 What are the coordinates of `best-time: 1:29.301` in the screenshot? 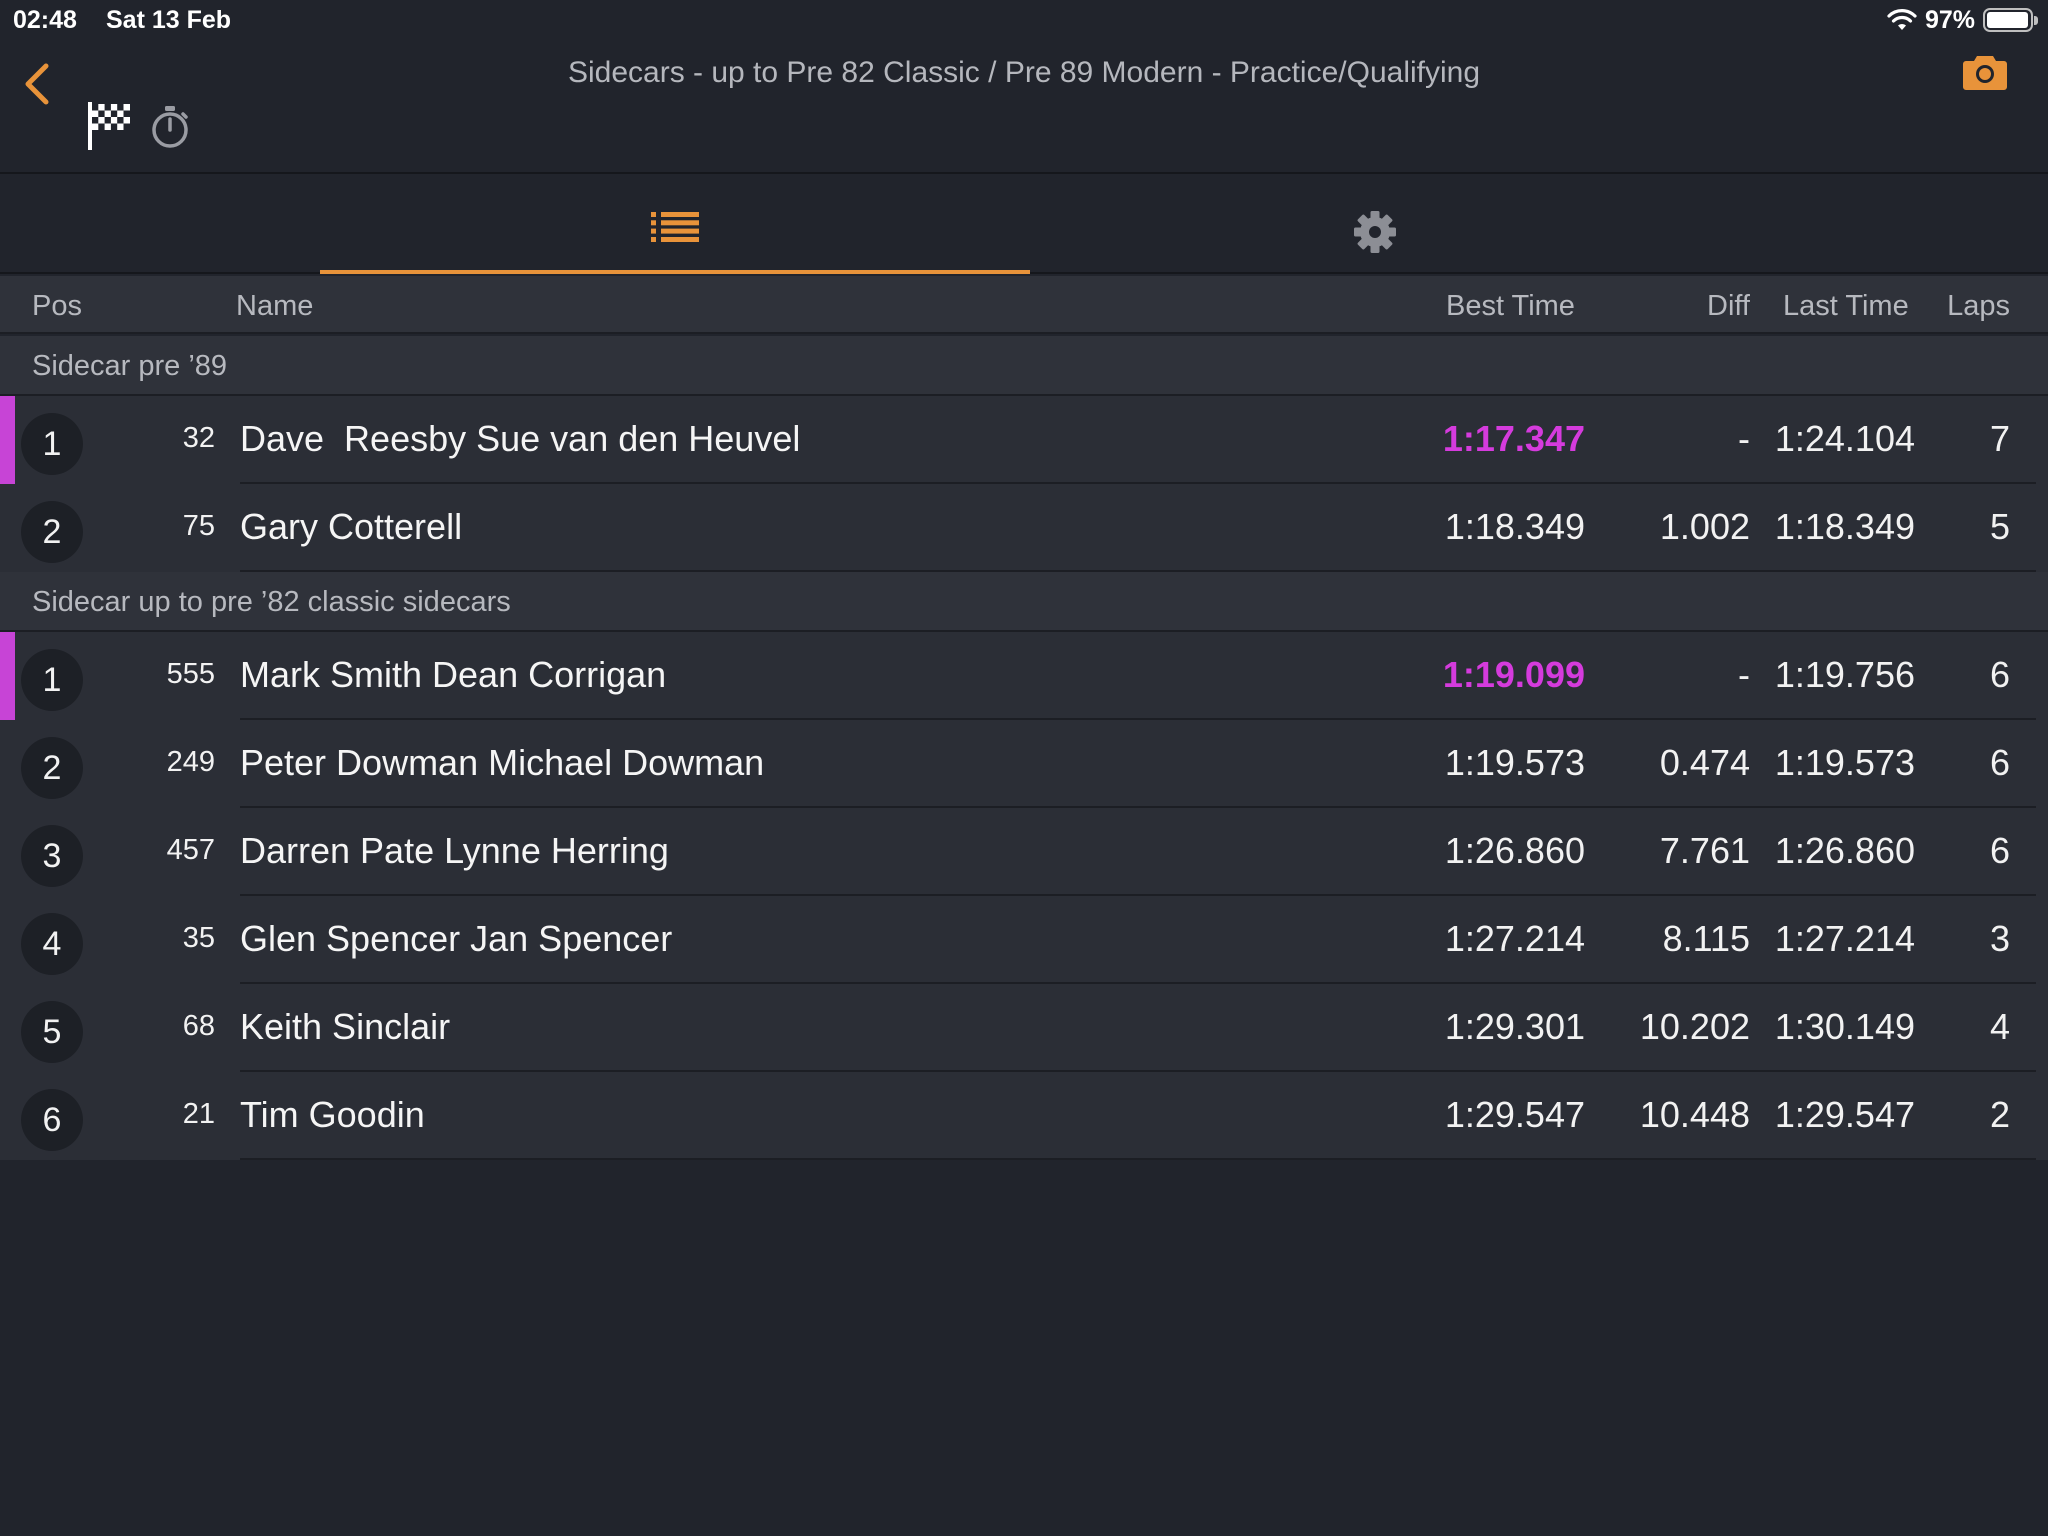 It's located at (1514, 1026).